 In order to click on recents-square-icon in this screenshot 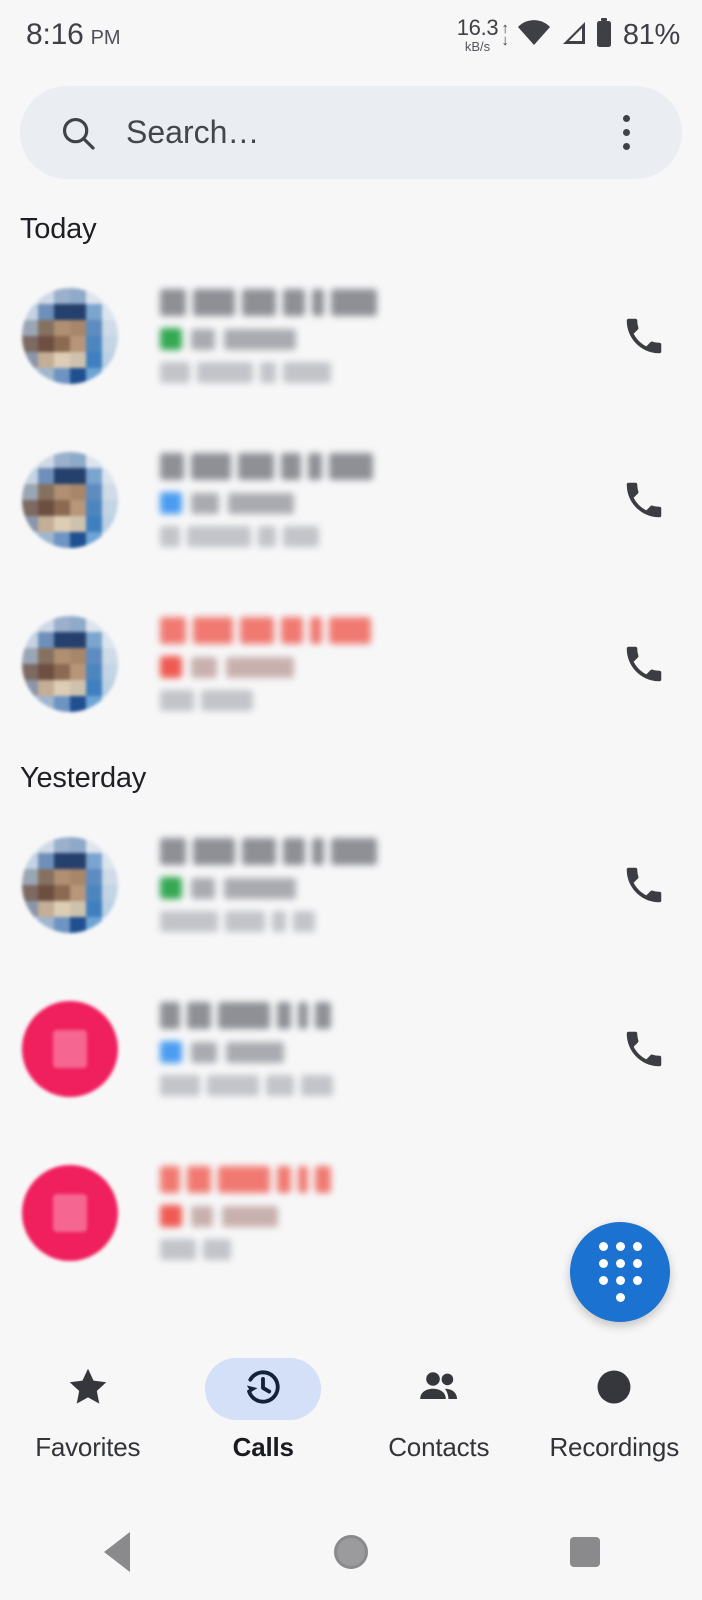, I will do `click(585, 1552)`.